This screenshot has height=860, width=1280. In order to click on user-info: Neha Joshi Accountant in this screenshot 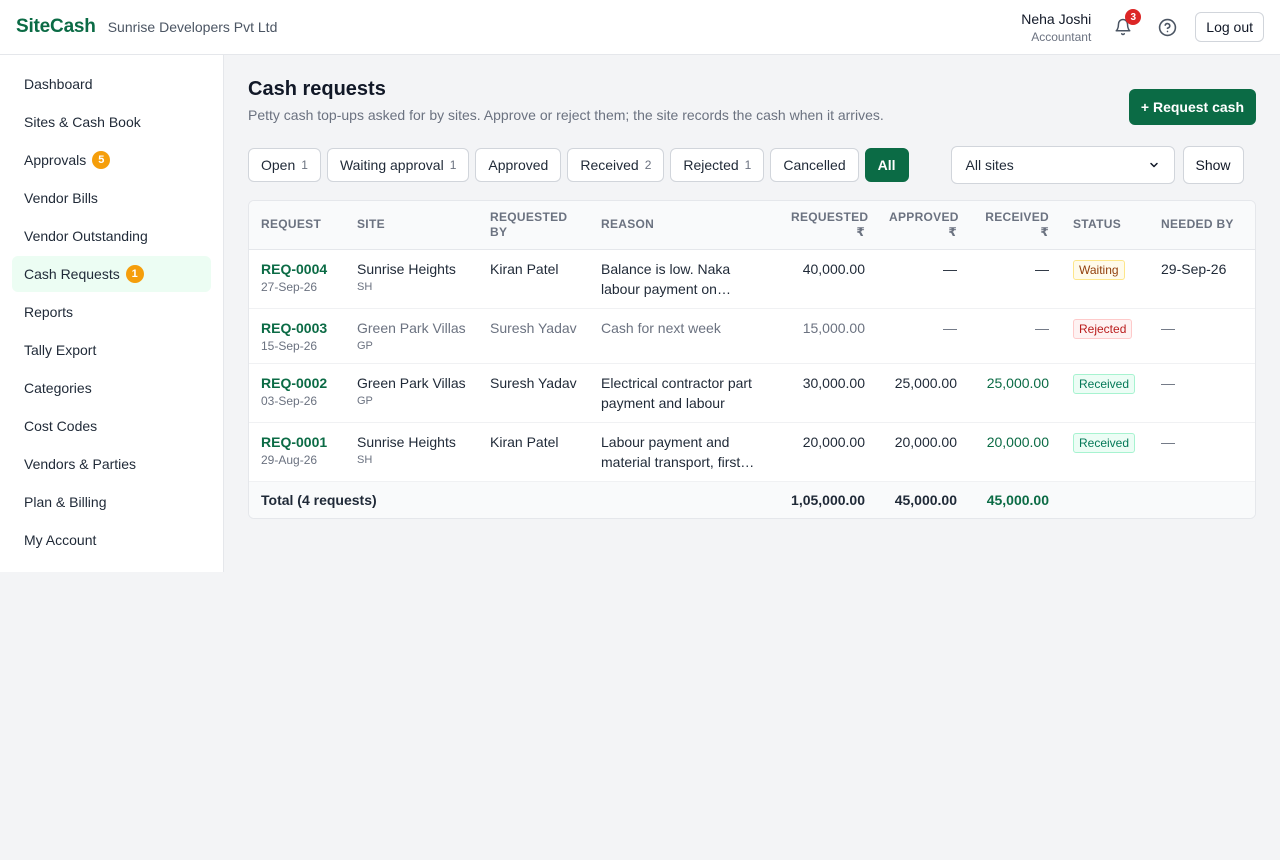, I will do `click(1056, 27)`.